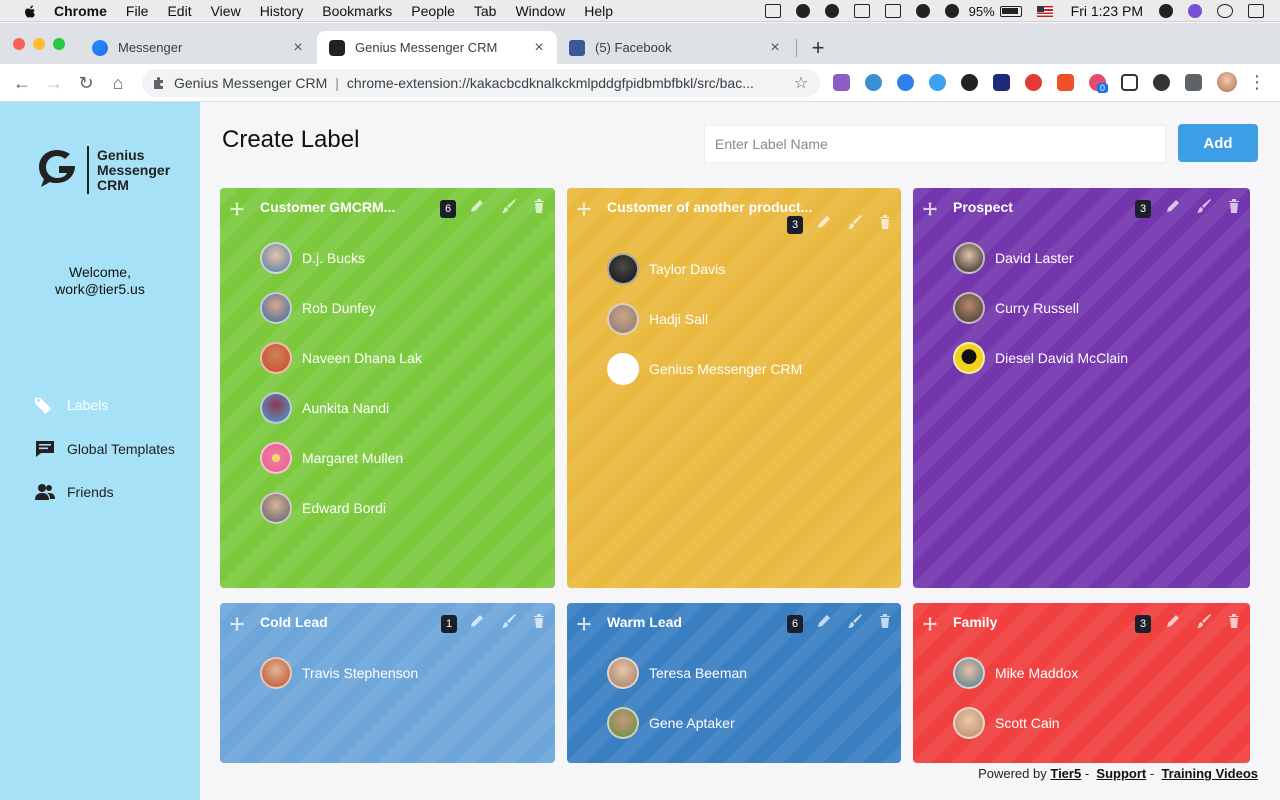 The width and height of the screenshot is (1280, 800). What do you see at coordinates (198, 47) in the screenshot?
I see `tab-messenger: Messenger ×` at bounding box center [198, 47].